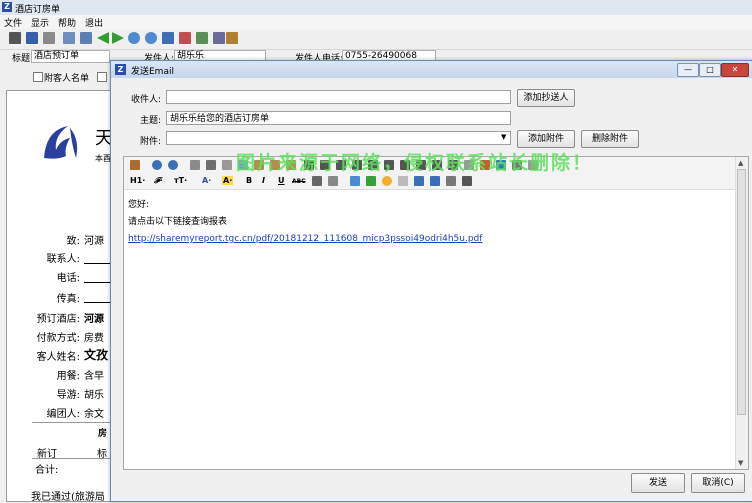  I want to click on main-title-bar: Z 酒店订房单, so click(376, 8).